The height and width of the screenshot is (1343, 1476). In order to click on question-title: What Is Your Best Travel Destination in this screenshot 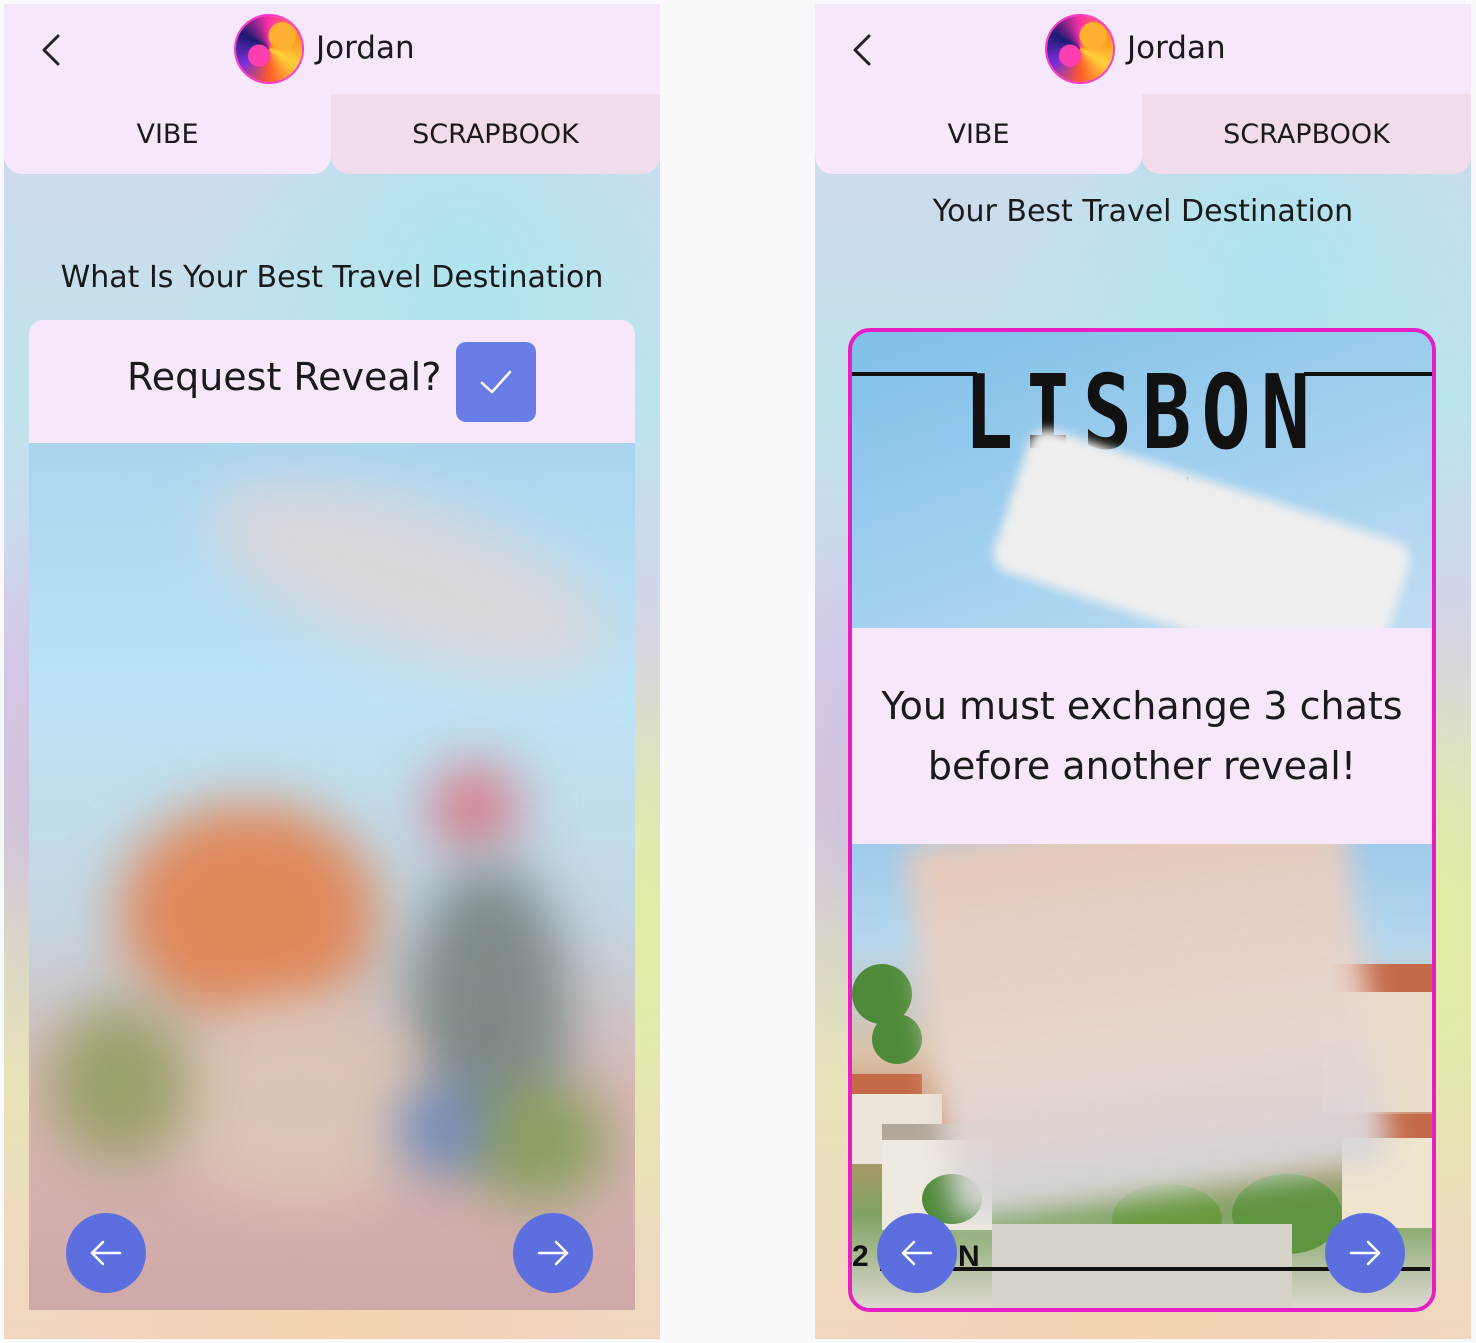, I will do `click(332, 277)`.